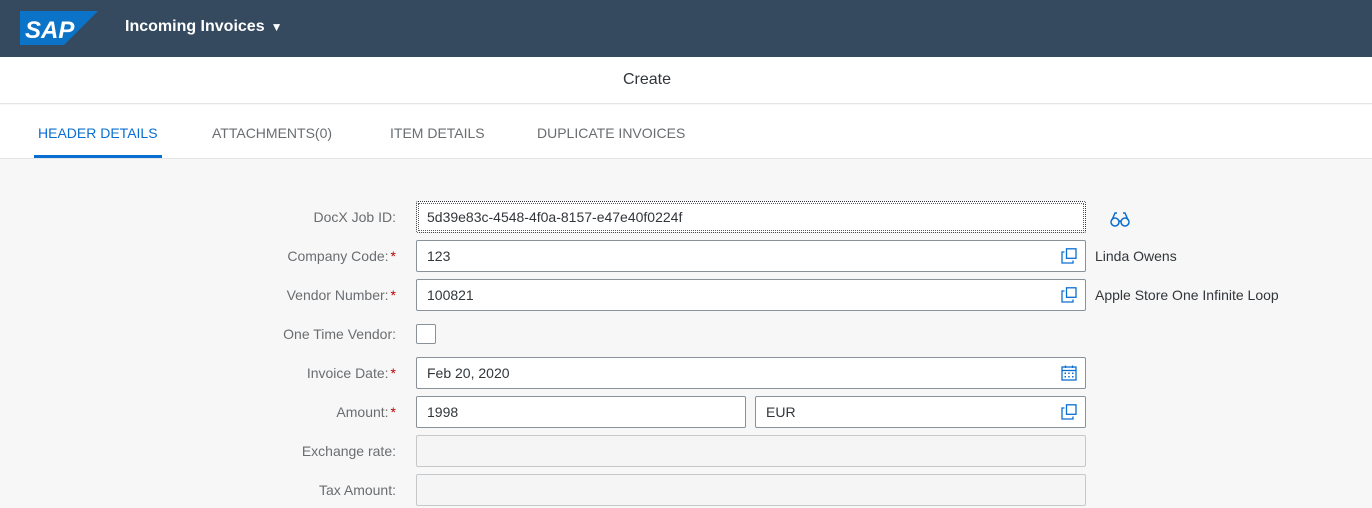 This screenshot has width=1372, height=508. I want to click on amount-input: 1998, so click(581, 412).